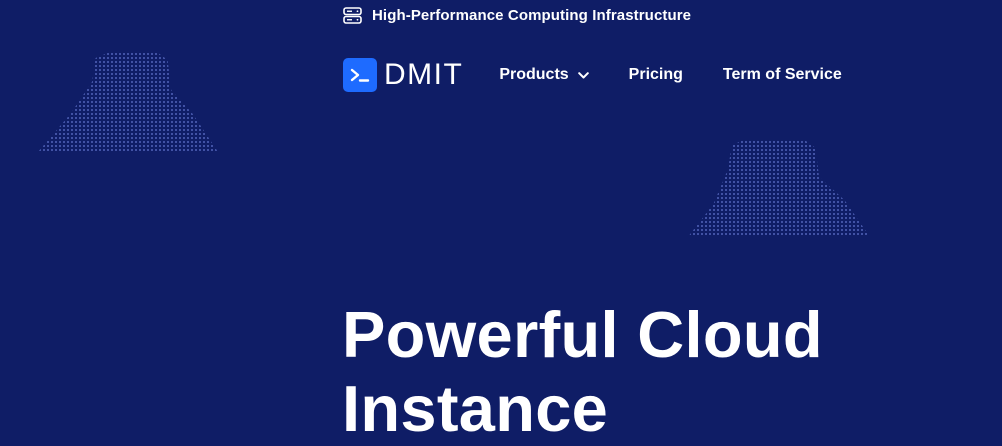  Describe the element at coordinates (360, 75) in the screenshot. I see `terminal-prompt-icon` at that location.